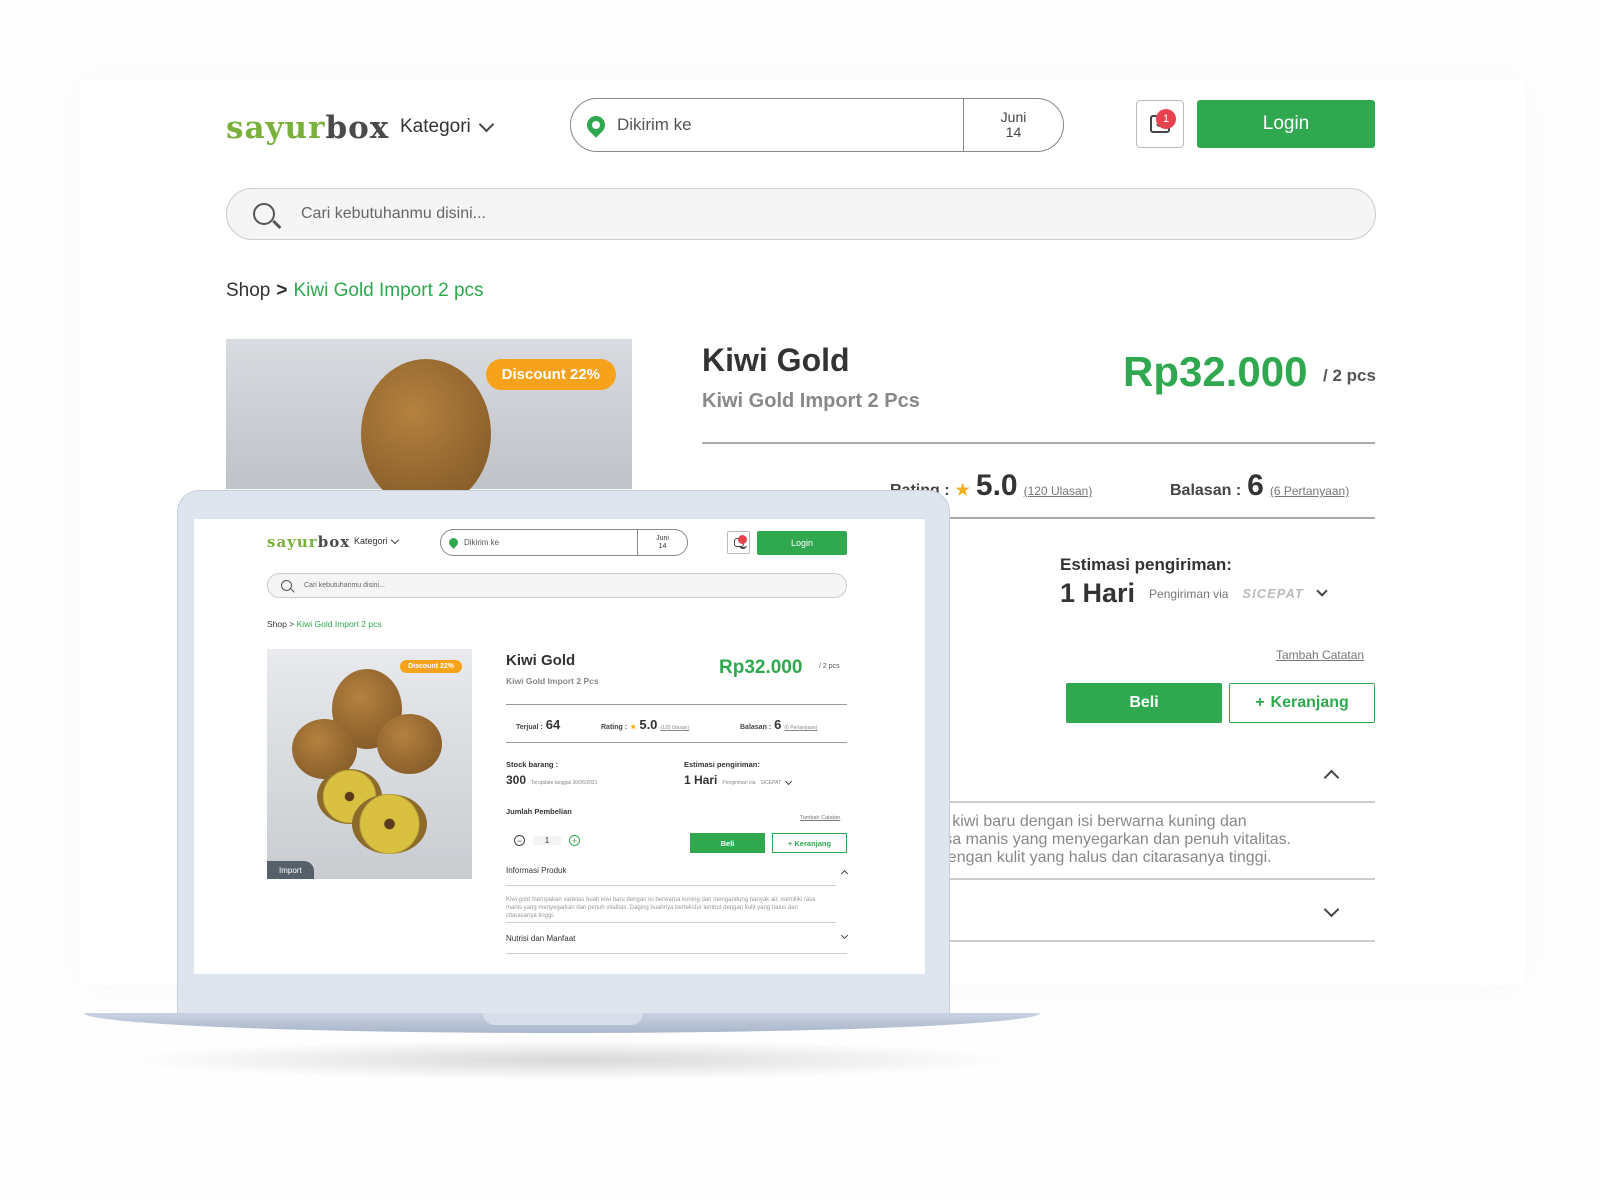 The image size is (1600, 1200). What do you see at coordinates (519, 840) in the screenshot?
I see `minus-icon: −` at bounding box center [519, 840].